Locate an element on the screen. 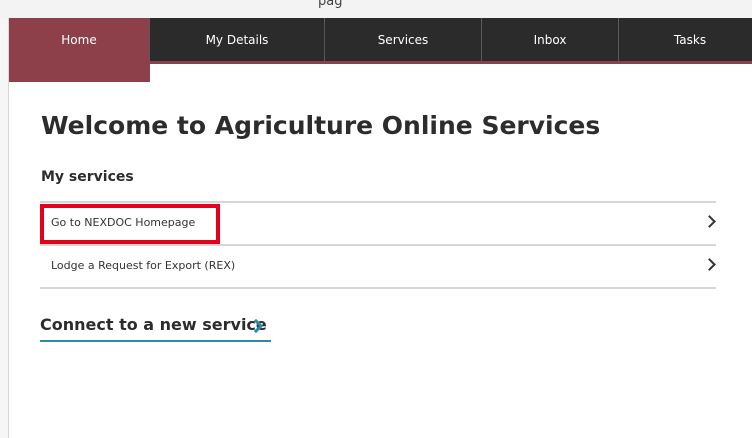  my-services-heading: My services is located at coordinates (87, 177).